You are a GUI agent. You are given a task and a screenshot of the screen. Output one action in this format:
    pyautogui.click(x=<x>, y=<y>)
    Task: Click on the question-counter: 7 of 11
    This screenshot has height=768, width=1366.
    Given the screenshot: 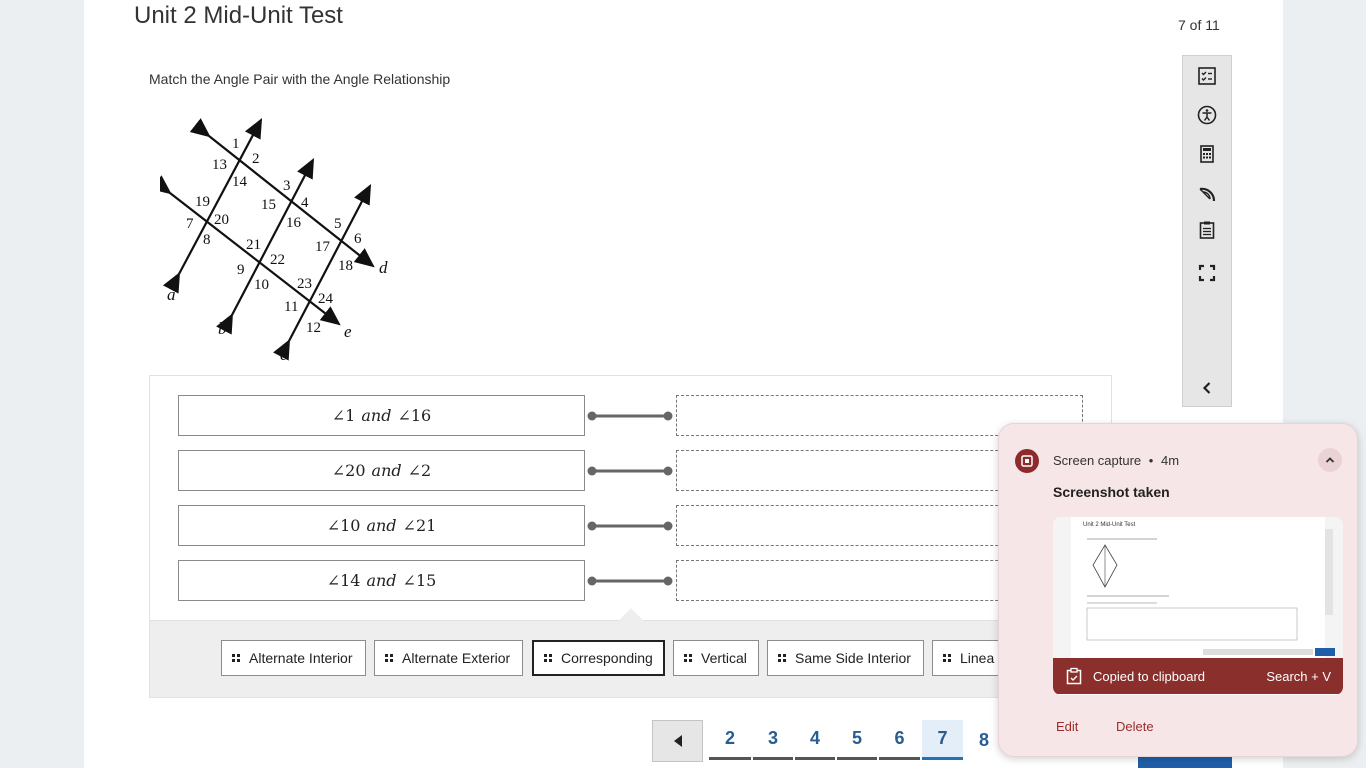 What is the action you would take?
    pyautogui.click(x=1199, y=25)
    